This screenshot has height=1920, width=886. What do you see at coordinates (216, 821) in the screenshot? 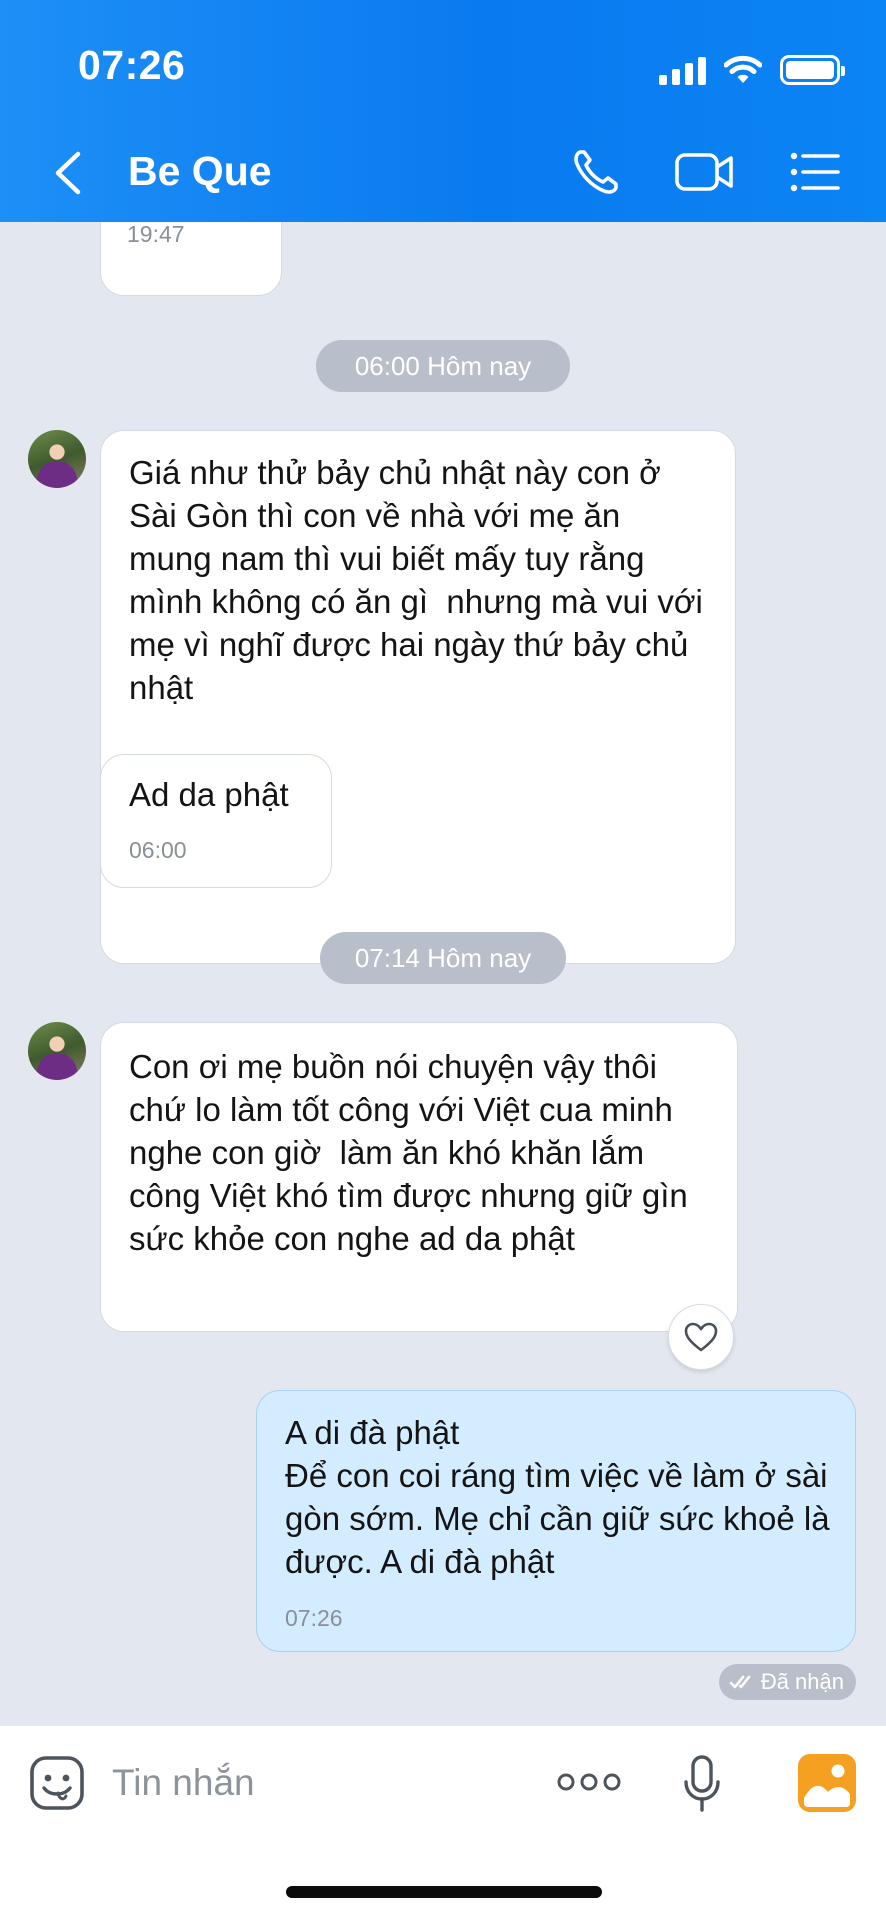
I see `message-bubble: Ad da phật 06:00` at bounding box center [216, 821].